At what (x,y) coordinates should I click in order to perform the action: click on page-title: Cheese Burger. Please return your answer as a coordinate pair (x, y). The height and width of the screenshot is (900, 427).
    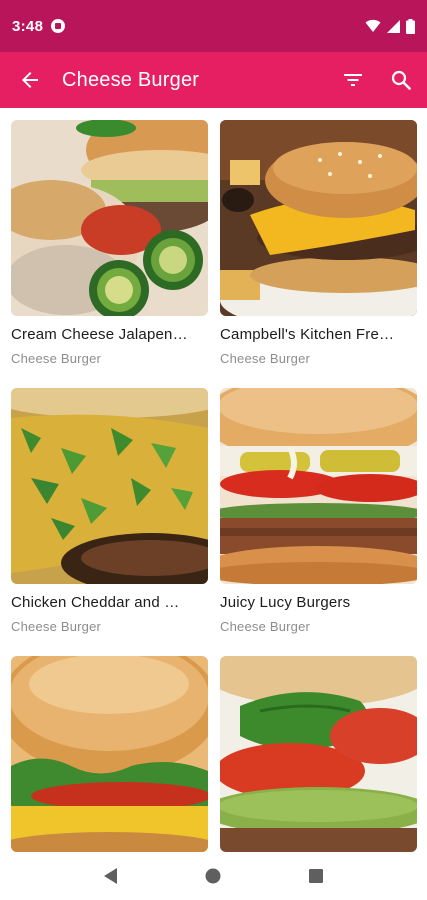
    Looking at the image, I should click on (131, 79).